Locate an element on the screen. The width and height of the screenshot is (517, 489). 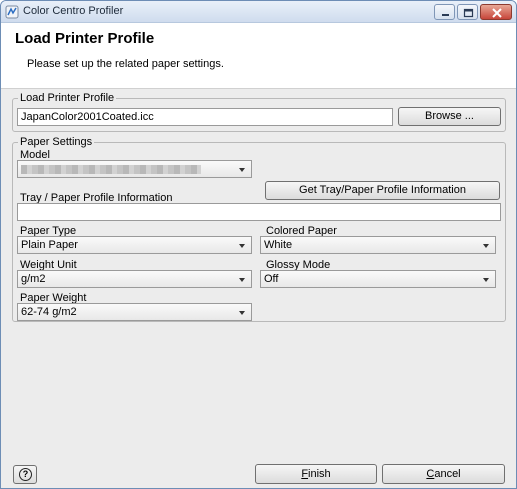
load-printer-profile-legend: Load Printer Profile is located at coordinates (67, 98).